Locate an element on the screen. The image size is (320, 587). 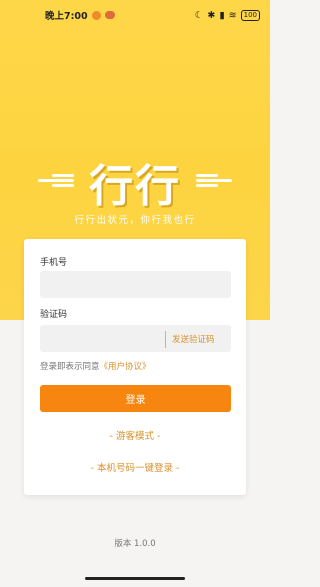
status-bar: 晚上7:00 ☾ ✱ ▮ ≋ 100 is located at coordinates (135, 15).